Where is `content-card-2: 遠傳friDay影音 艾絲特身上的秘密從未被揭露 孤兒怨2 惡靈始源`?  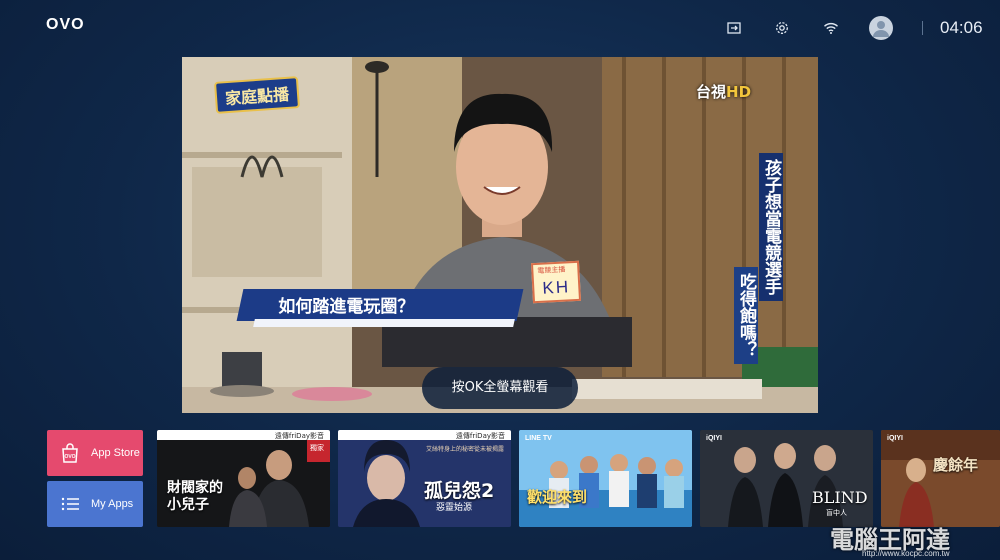 content-card-2: 遠傳friDay影音 艾絲特身上的秘密從未被揭露 孤兒怨2 惡靈始源 is located at coordinates (424, 478).